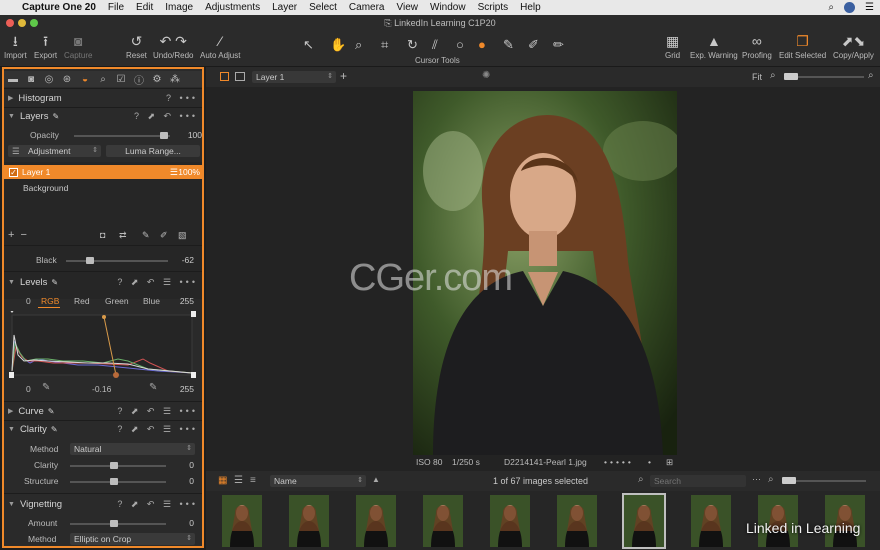 This screenshot has width=880, height=550. What do you see at coordinates (508, 45) in the screenshot?
I see `brush-tool-icon: ✎` at bounding box center [508, 45].